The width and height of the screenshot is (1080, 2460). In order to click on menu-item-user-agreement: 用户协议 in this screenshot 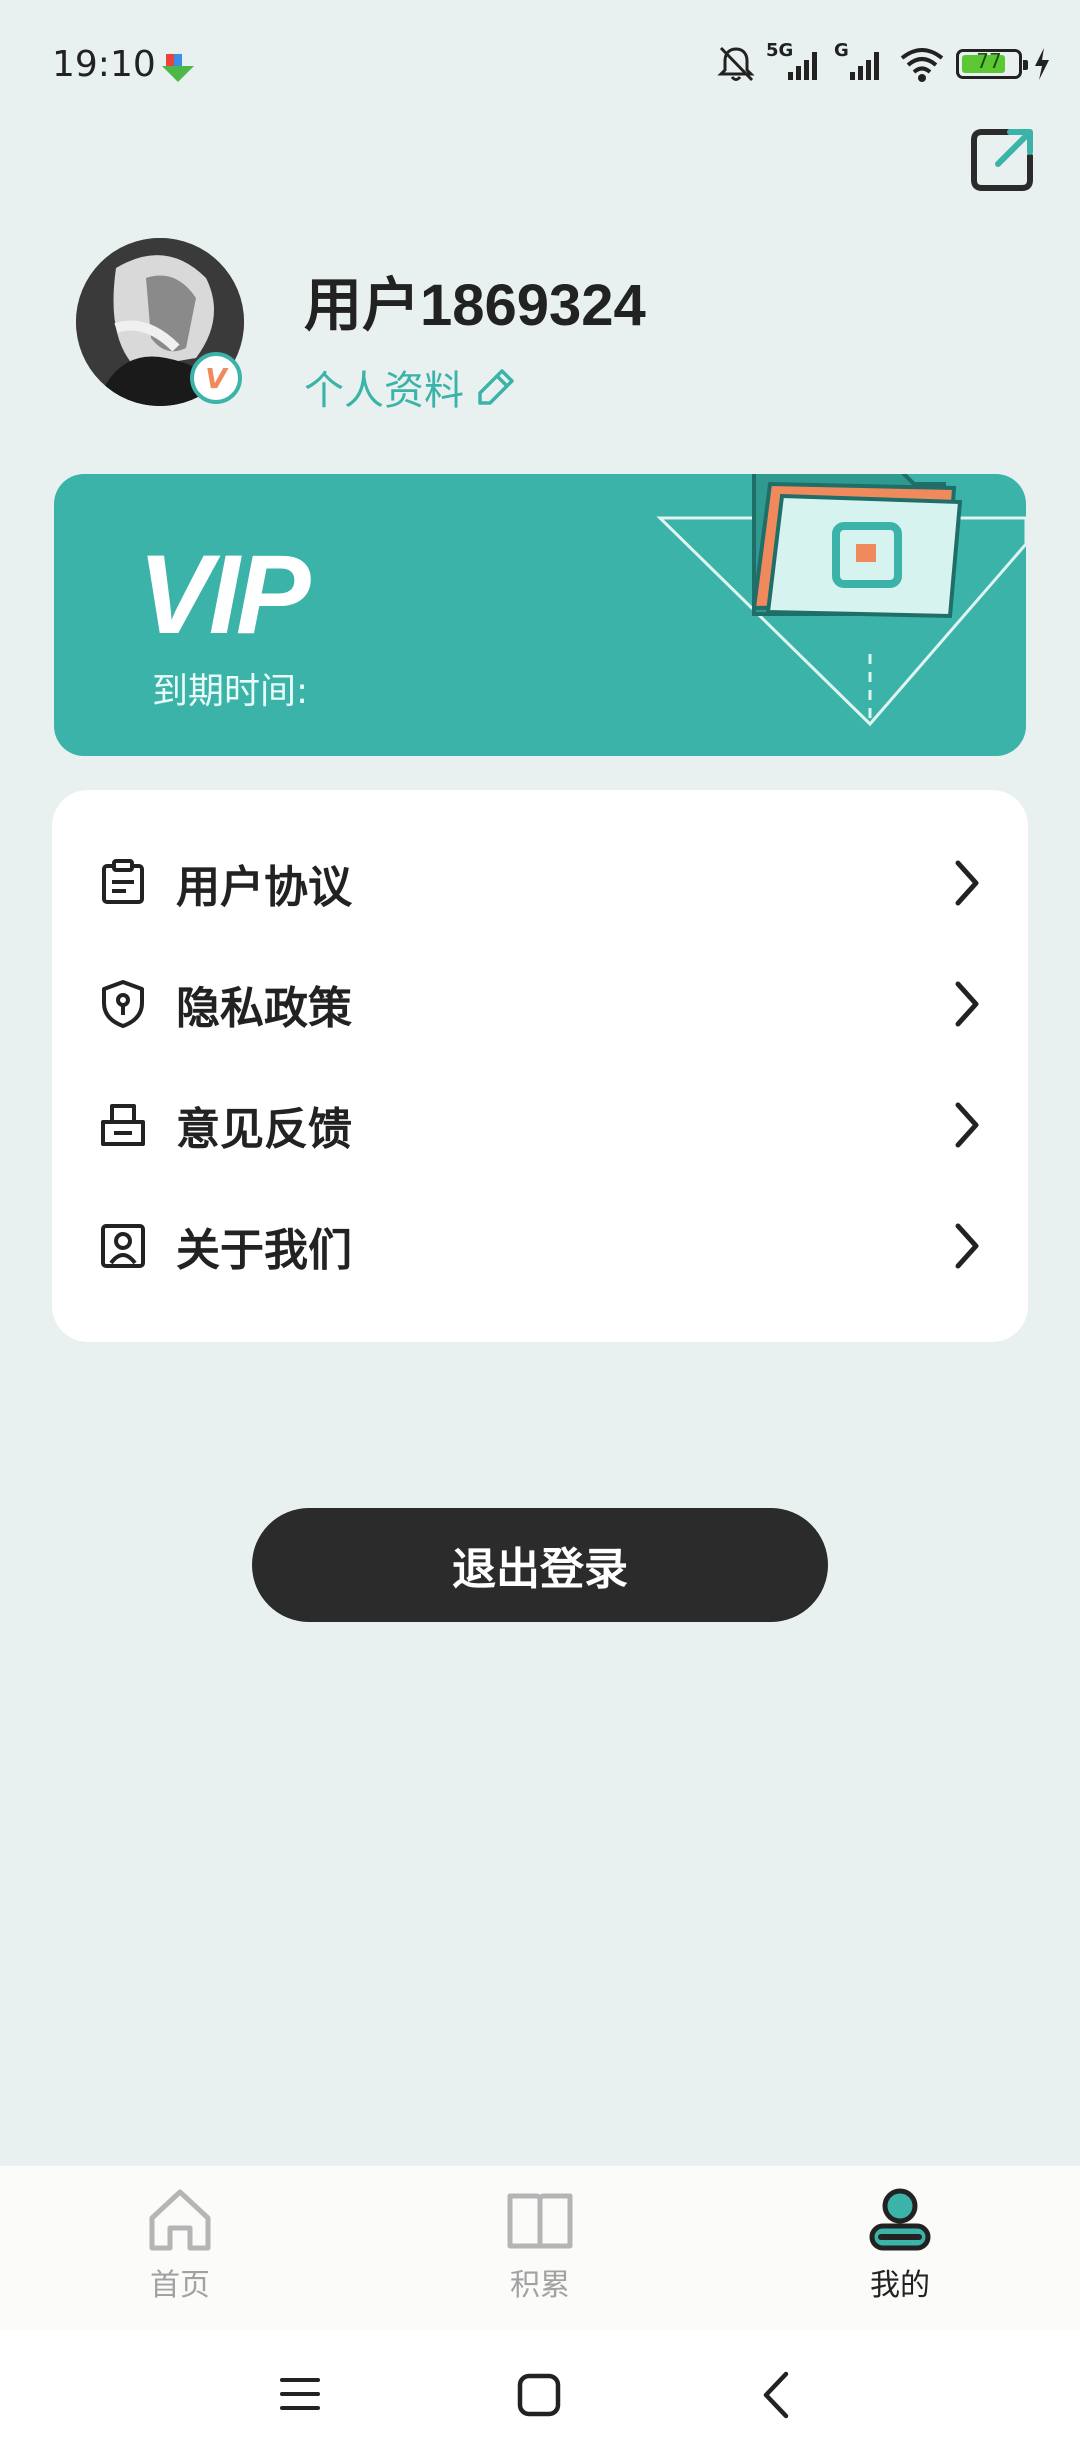, I will do `click(540, 882)`.